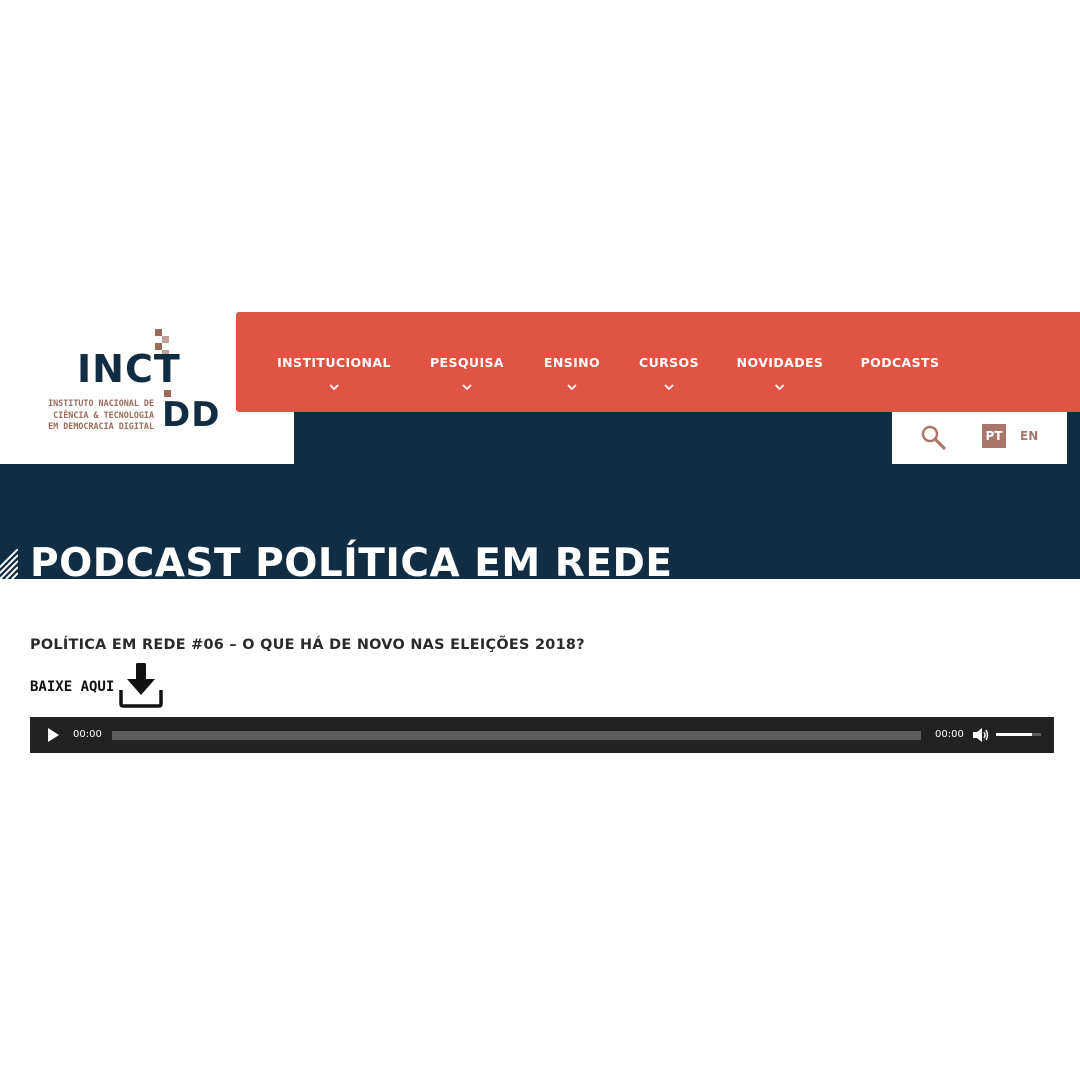  What do you see at coordinates (780, 373) in the screenshot?
I see `nav-item-novidades: NOVIDADES` at bounding box center [780, 373].